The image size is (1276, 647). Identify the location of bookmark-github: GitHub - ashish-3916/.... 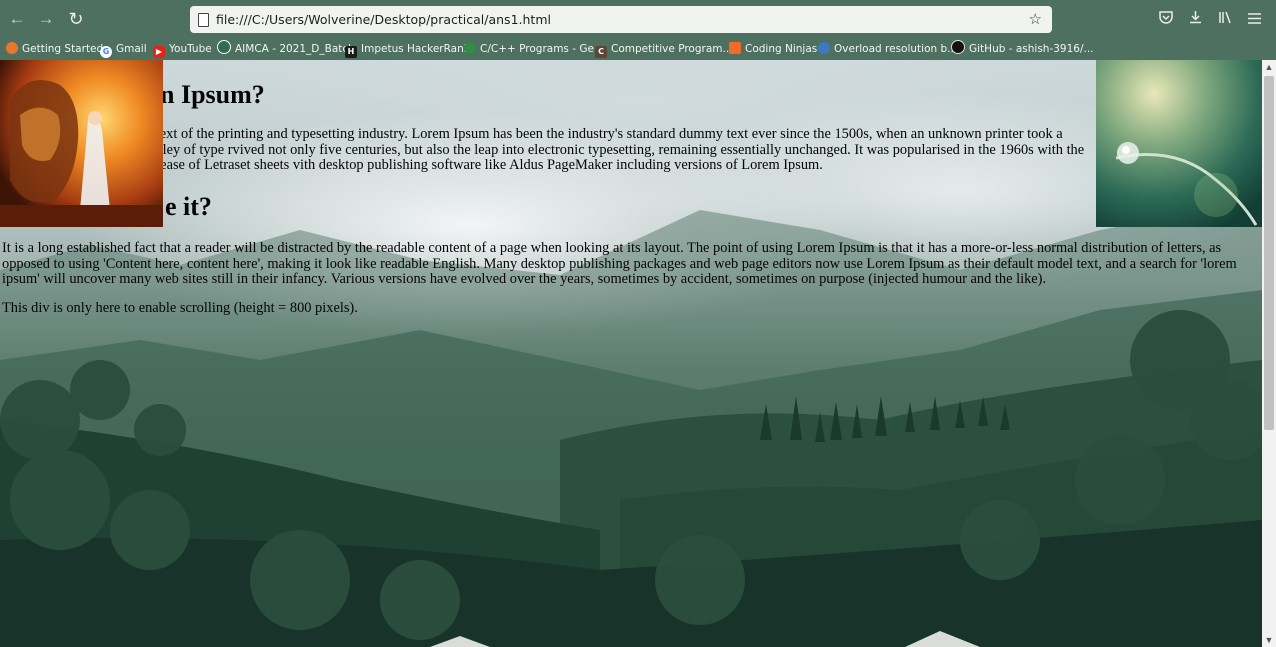
(1022, 49).